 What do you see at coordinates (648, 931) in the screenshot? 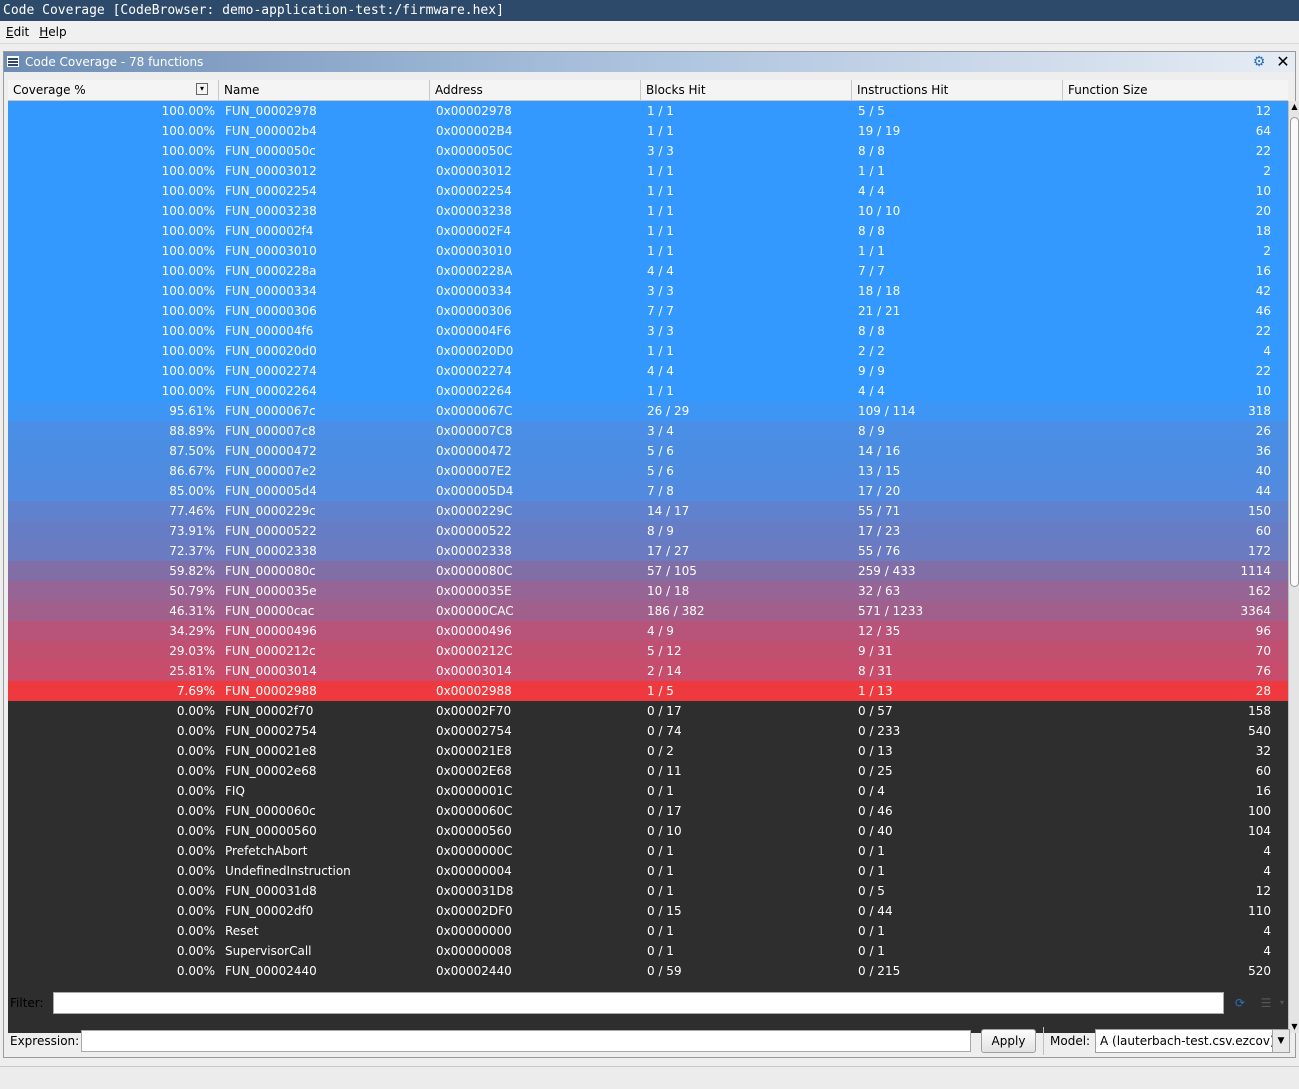
I see `table-row: 0.00% Reset 0x00000000 0 / 1 0 / 1 4` at bounding box center [648, 931].